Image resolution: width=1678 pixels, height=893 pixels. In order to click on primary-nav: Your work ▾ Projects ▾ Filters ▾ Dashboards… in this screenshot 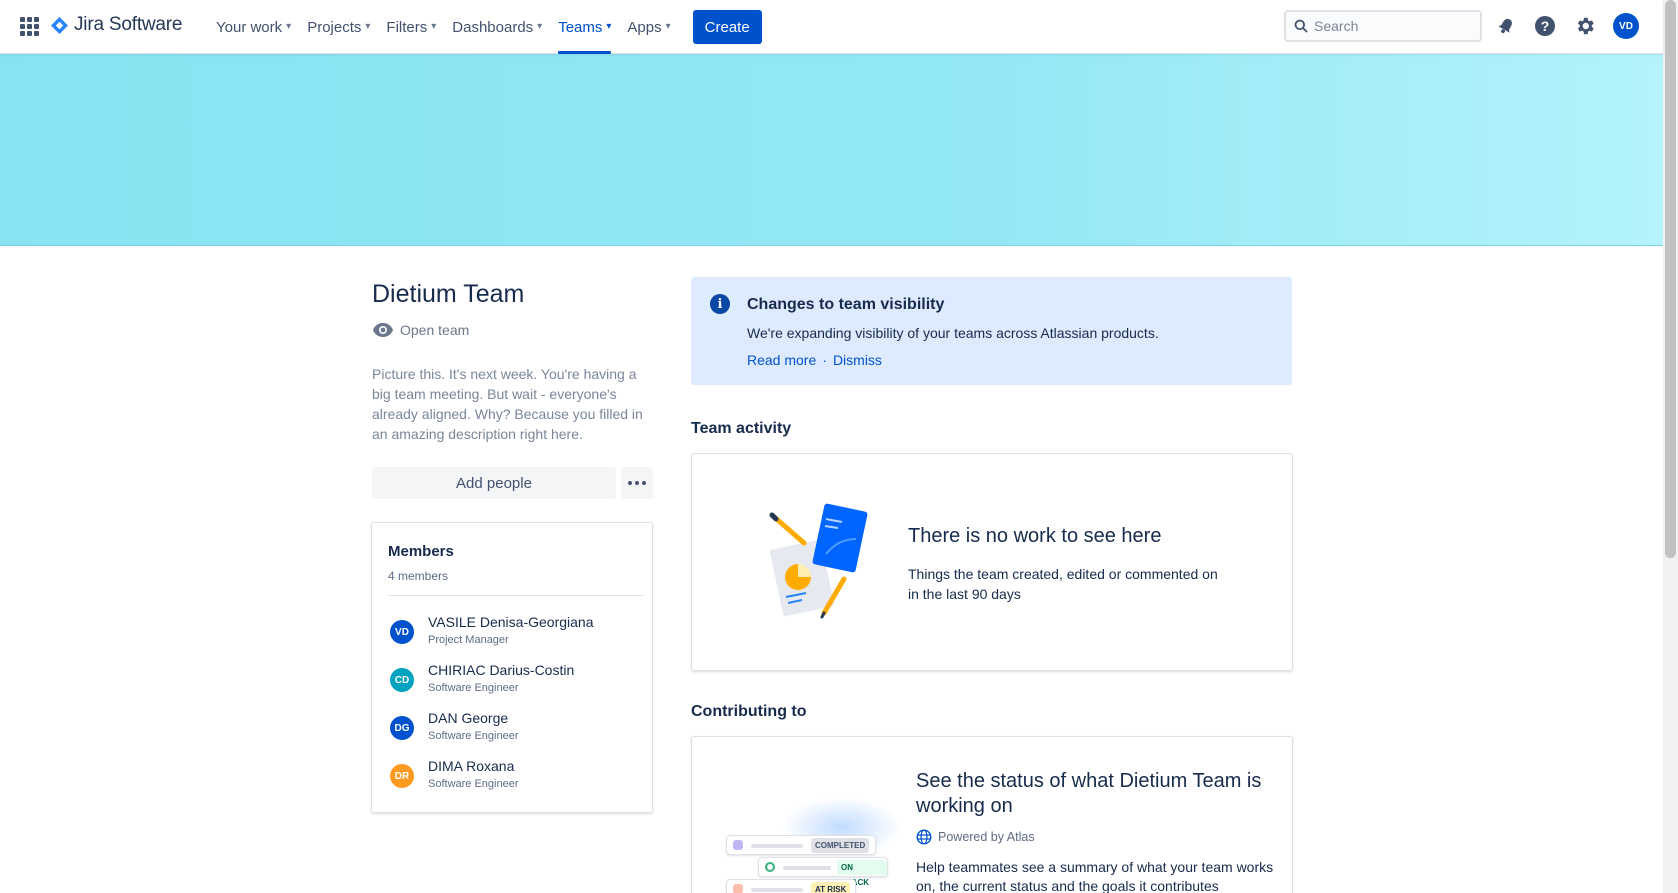, I will do `click(485, 27)`.